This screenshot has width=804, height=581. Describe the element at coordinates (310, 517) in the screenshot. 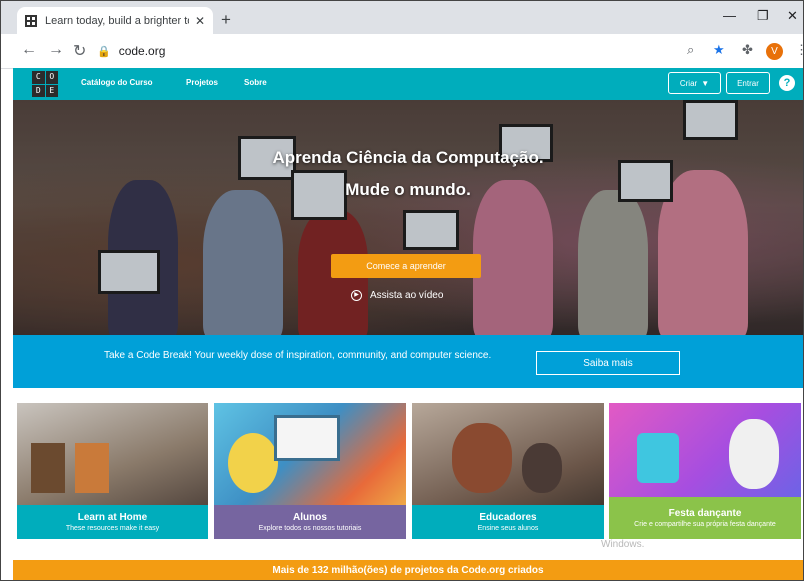

I see `card-title: Alunos` at that location.